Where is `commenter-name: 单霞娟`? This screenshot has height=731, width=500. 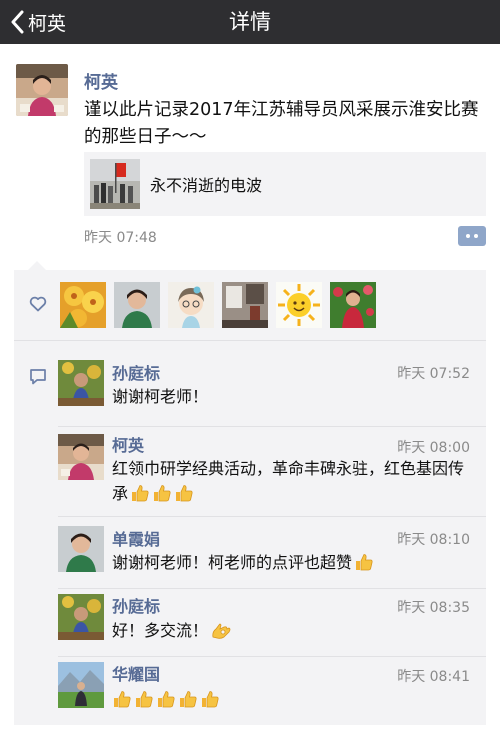 commenter-name: 单霞娟 is located at coordinates (136, 538).